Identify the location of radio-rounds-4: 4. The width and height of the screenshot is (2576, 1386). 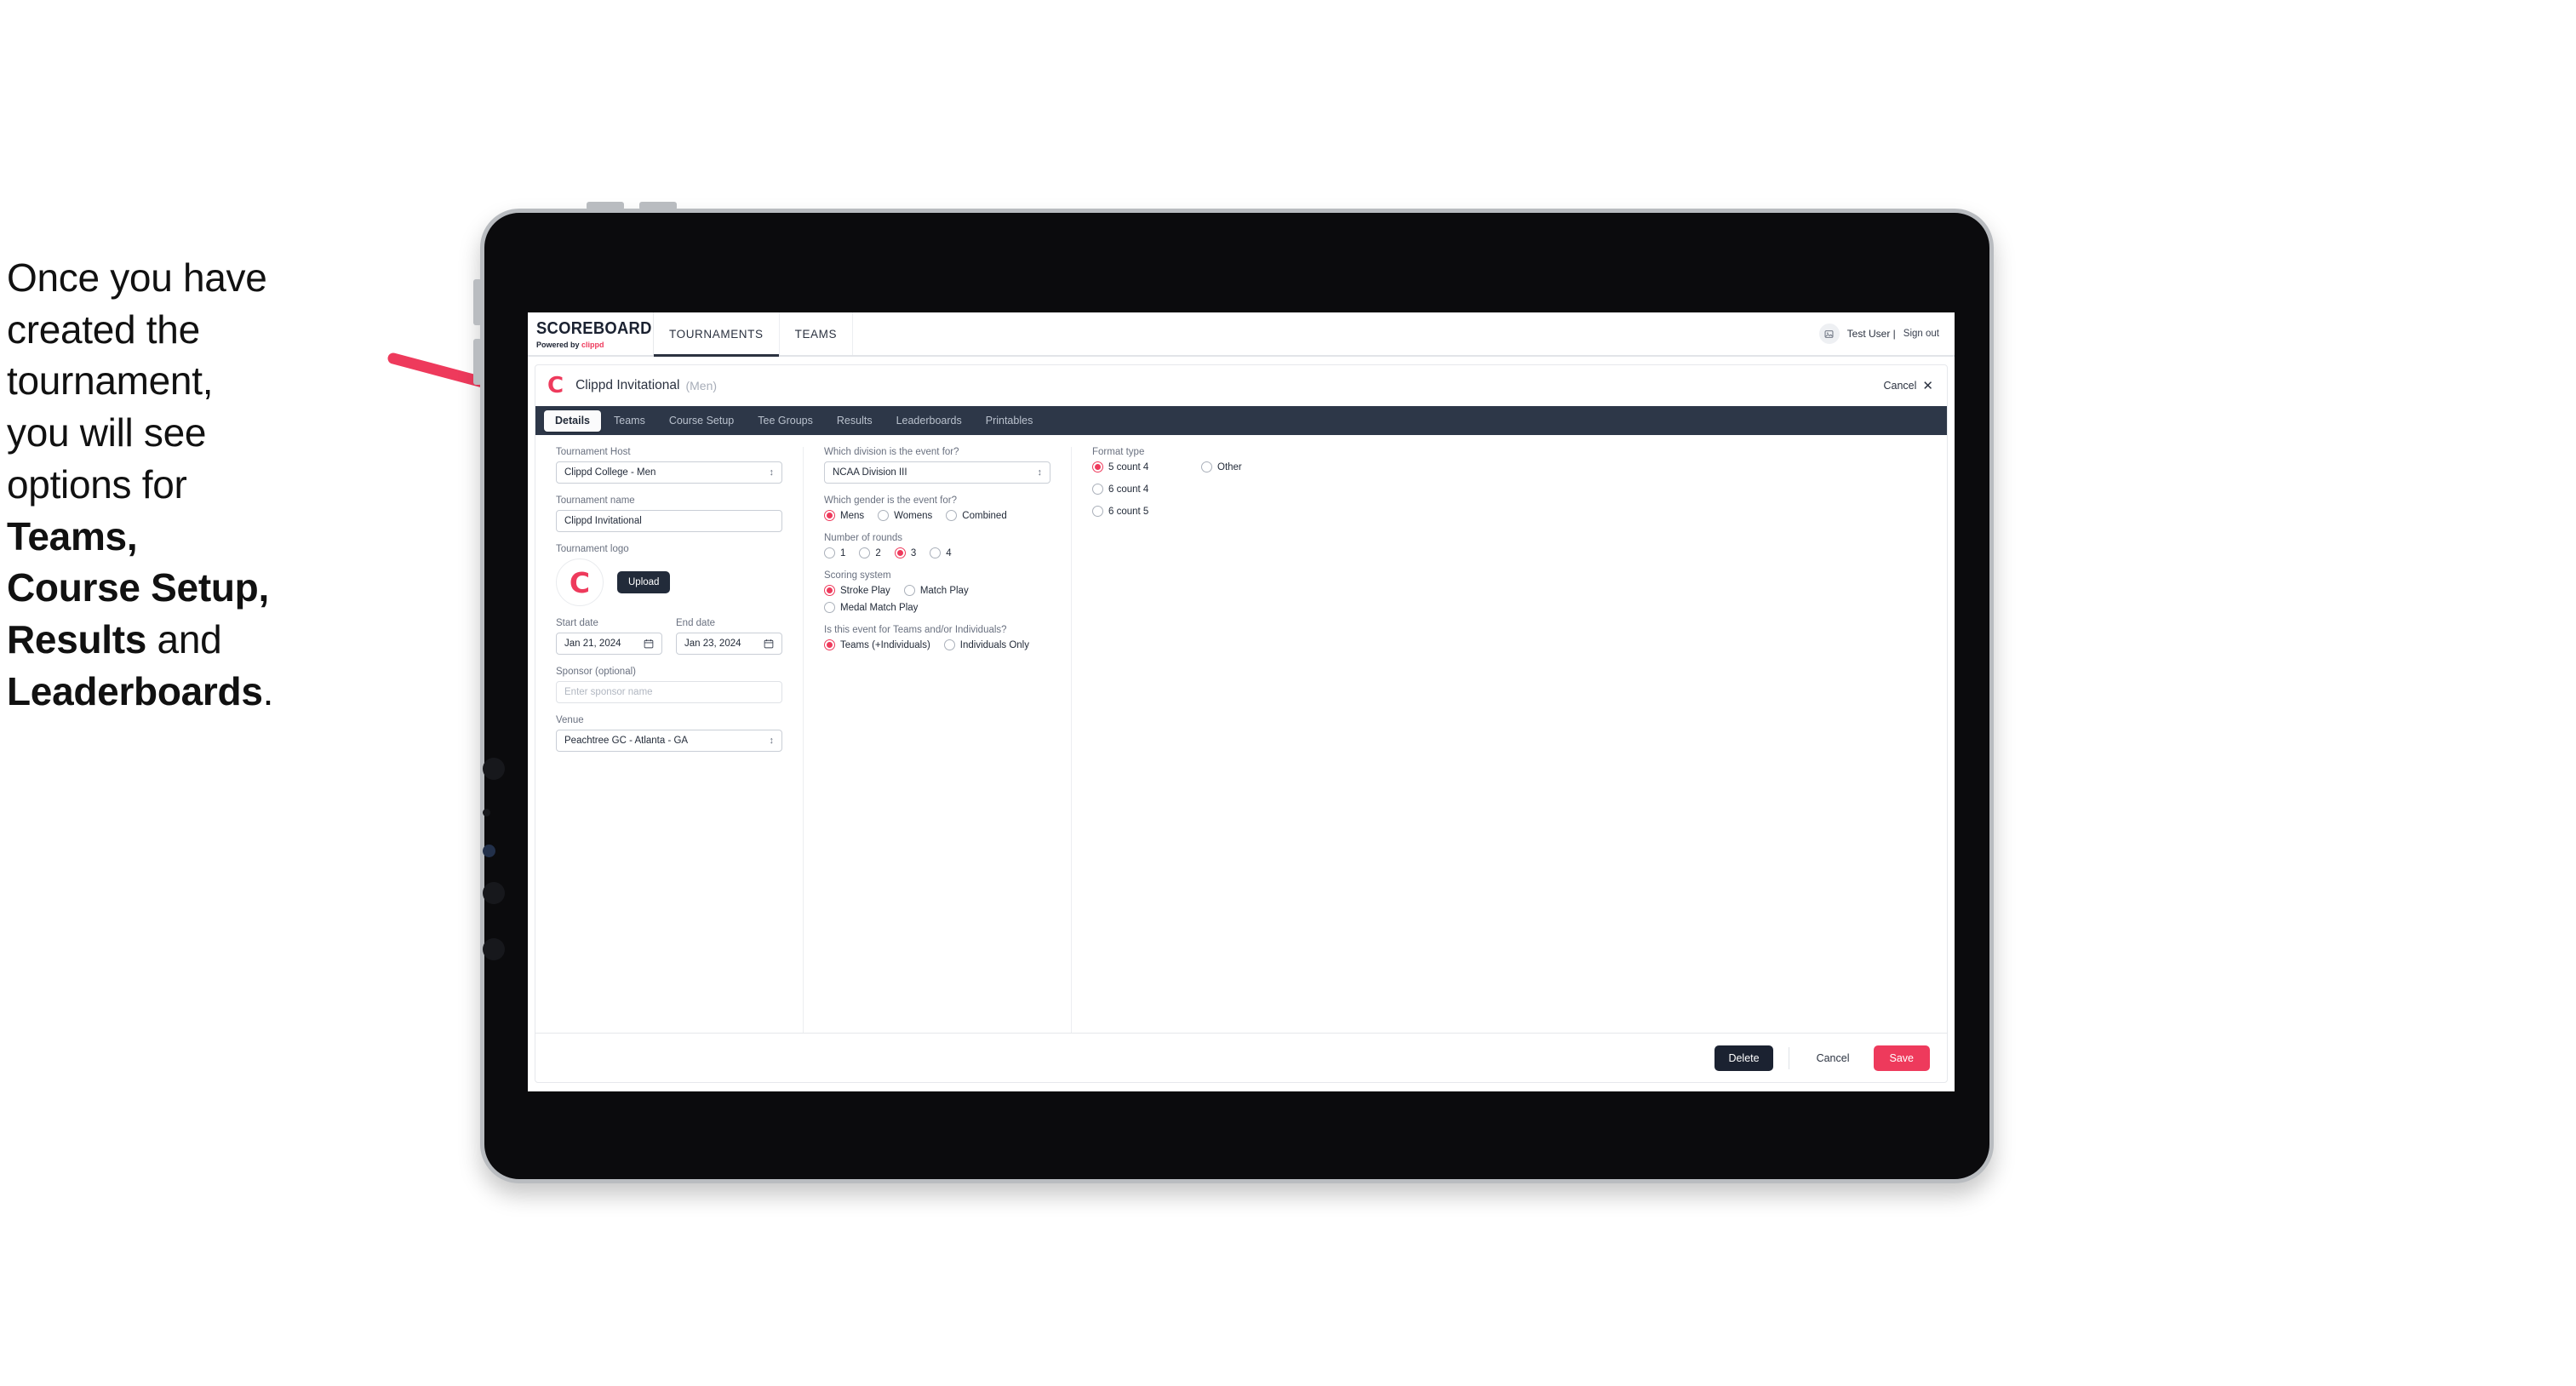
(941, 552).